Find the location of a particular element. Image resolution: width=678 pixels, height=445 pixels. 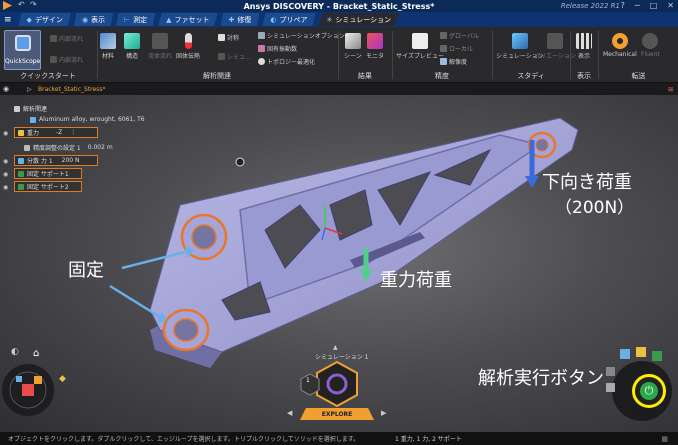

tree-item-precision: 精度調整の設定 1 0.002 m is located at coordinates (68, 147).